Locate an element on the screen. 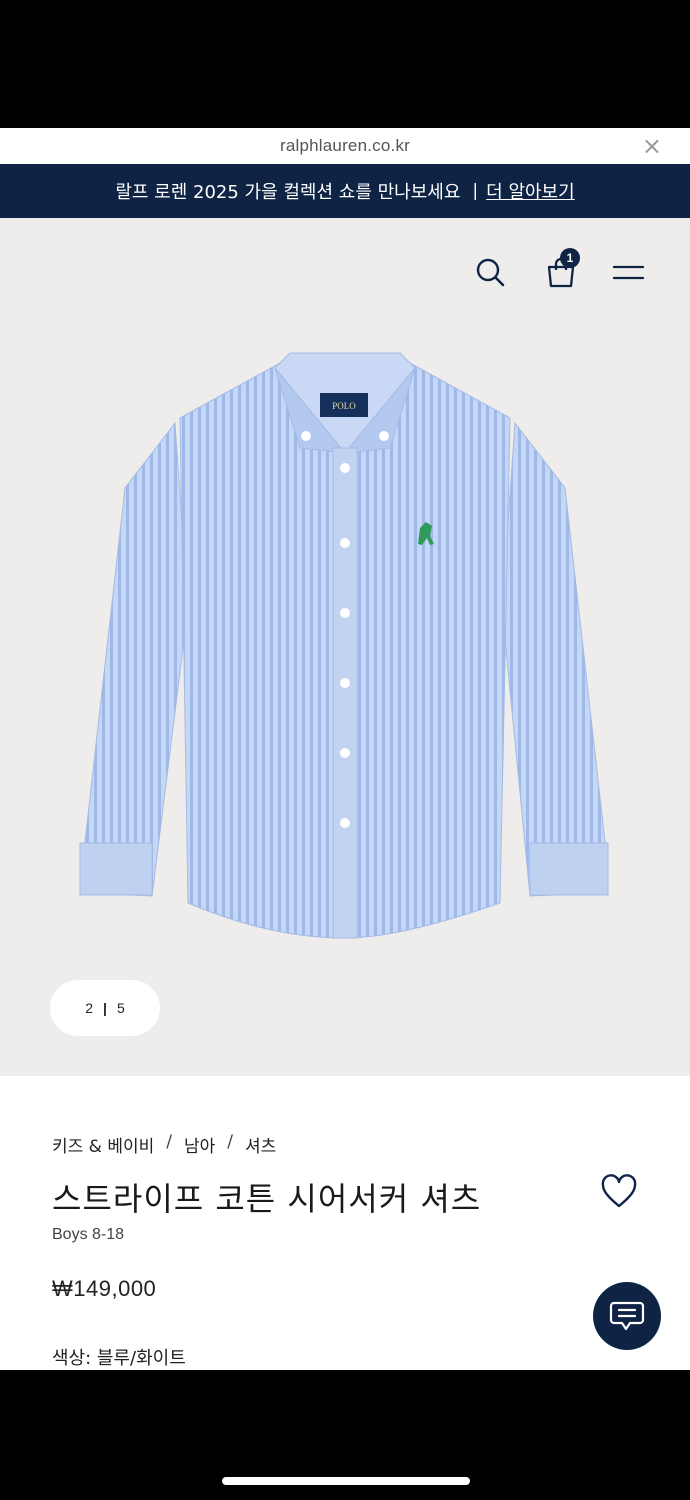  menu-icon is located at coordinates (629, 274).